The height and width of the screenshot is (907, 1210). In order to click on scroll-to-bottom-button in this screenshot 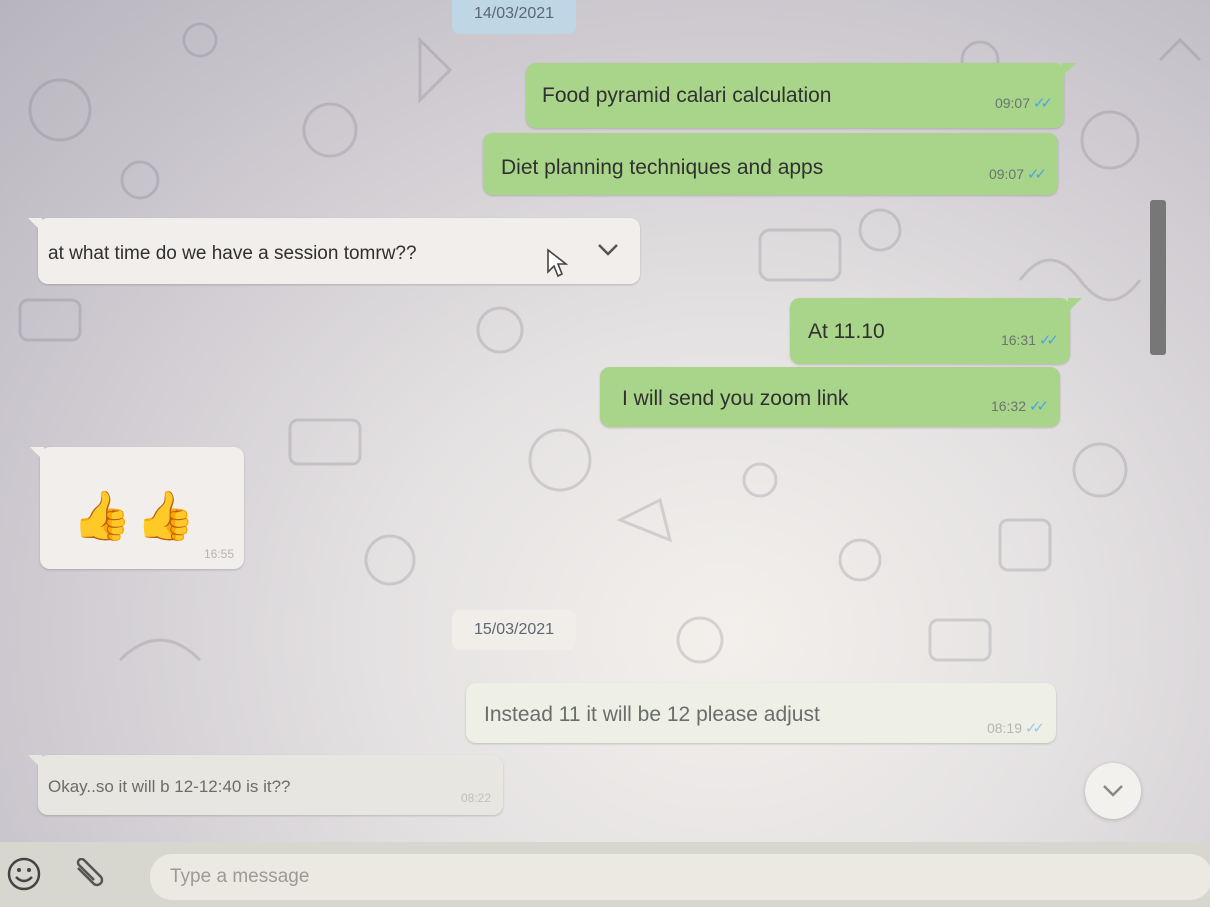, I will do `click(1113, 791)`.